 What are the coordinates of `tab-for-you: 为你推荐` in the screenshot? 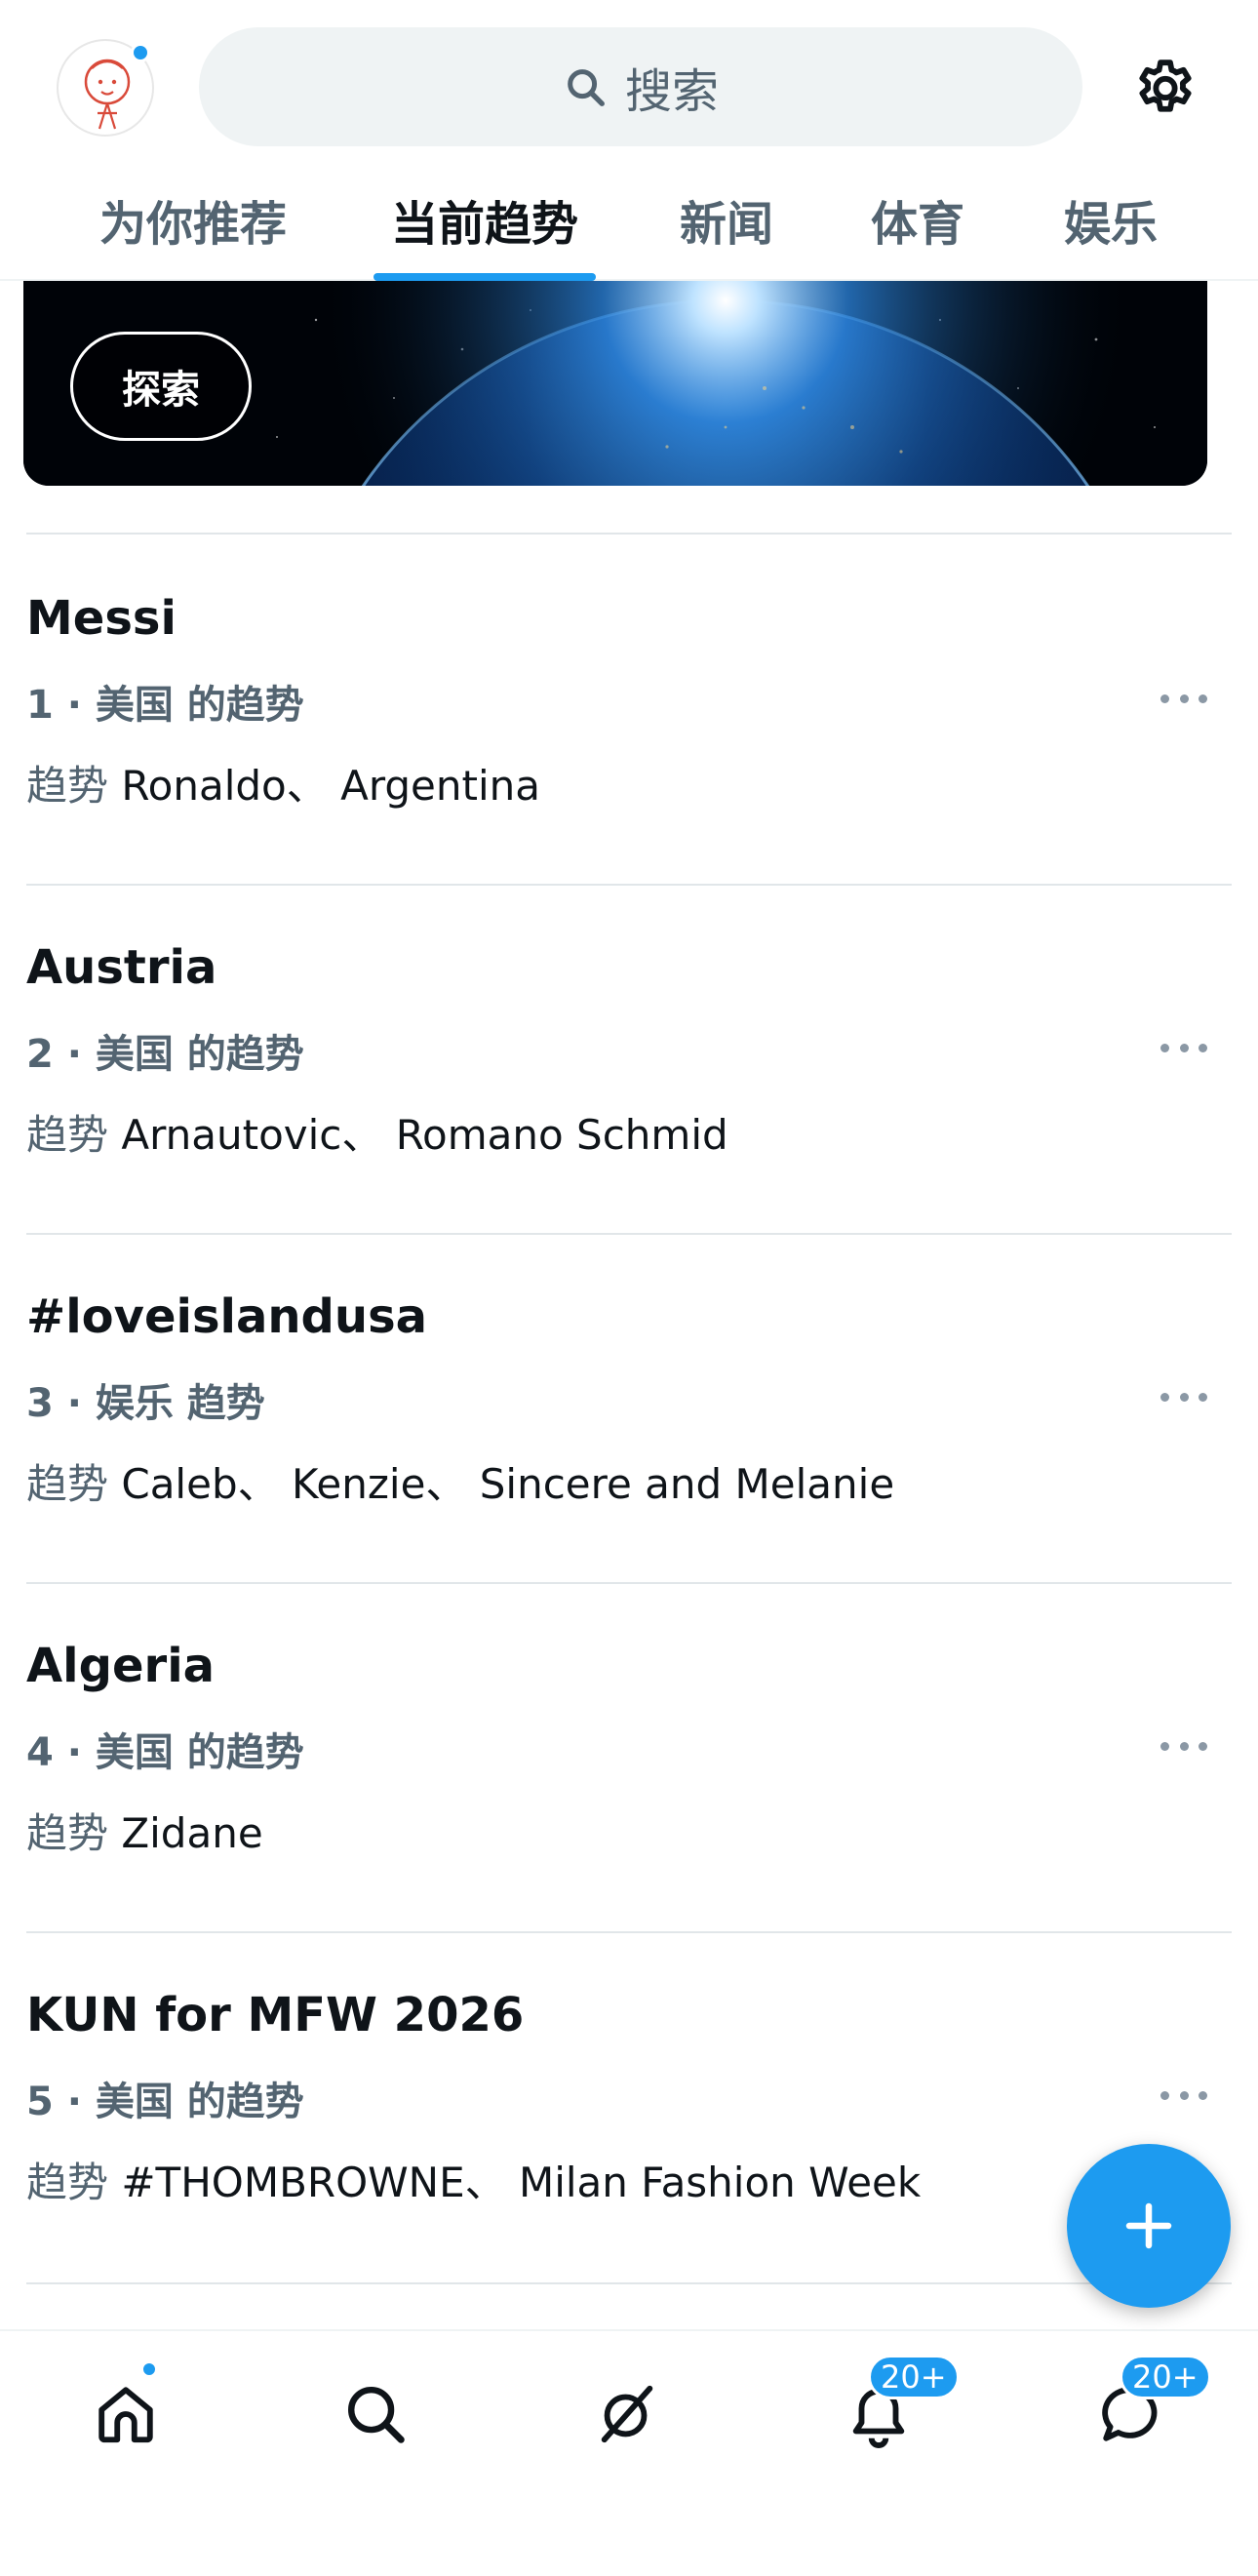 It's located at (194, 233).